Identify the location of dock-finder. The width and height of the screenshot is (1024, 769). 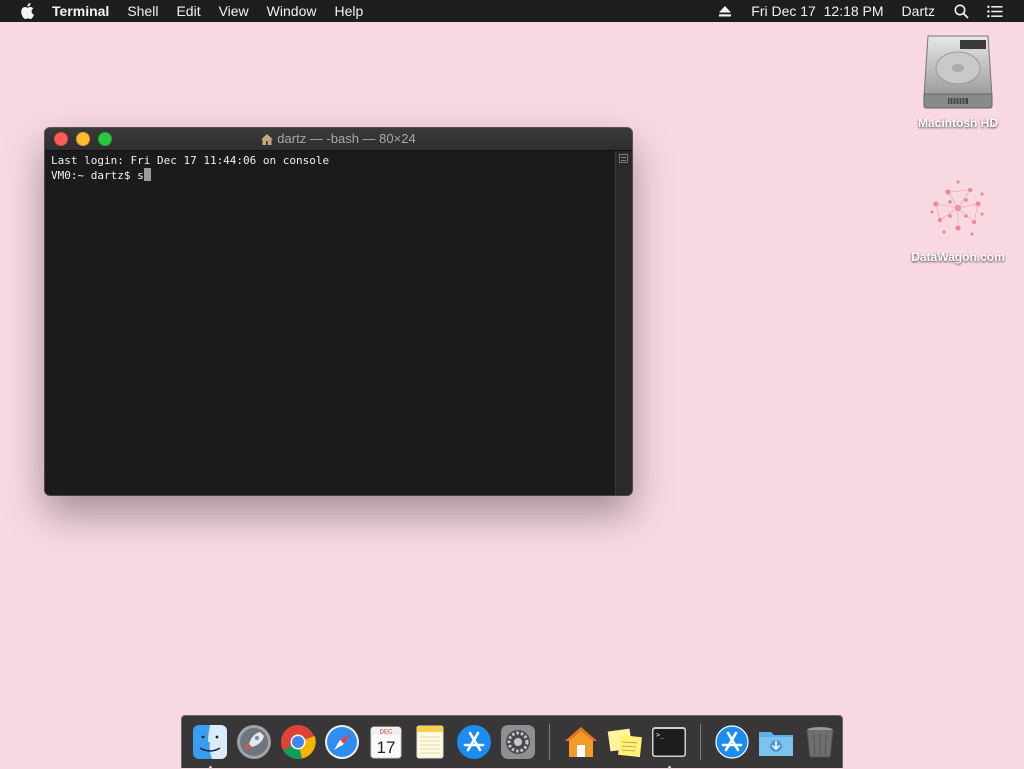
(210, 745).